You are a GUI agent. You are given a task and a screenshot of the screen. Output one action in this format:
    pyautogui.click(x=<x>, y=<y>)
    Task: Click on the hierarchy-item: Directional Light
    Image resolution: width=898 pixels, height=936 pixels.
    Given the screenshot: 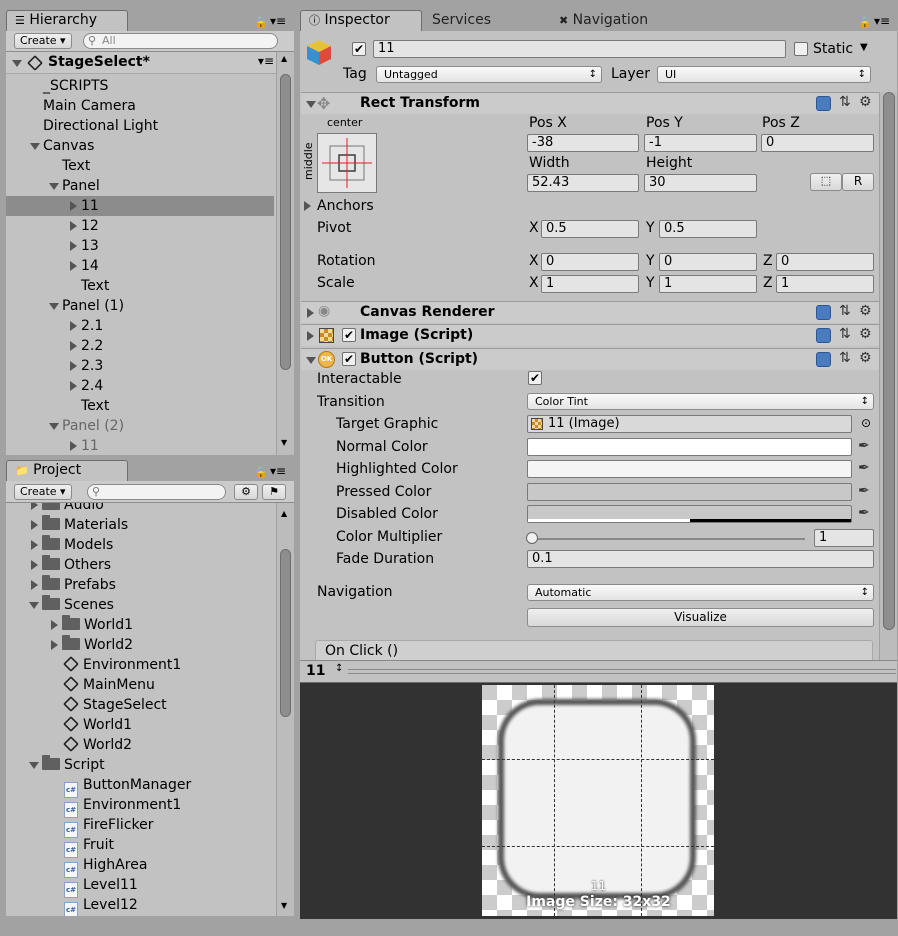 What is the action you would take?
    pyautogui.click(x=140, y=126)
    